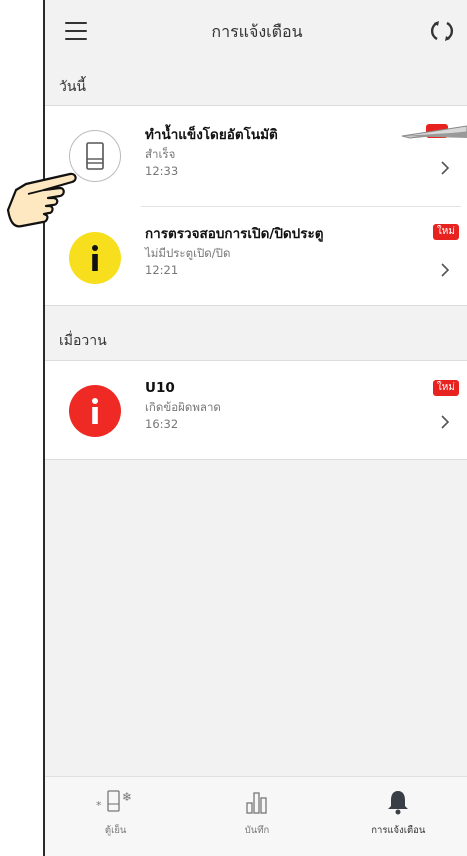  What do you see at coordinates (115, 830) in the screenshot?
I see `nav-label: ตู้เย็น` at bounding box center [115, 830].